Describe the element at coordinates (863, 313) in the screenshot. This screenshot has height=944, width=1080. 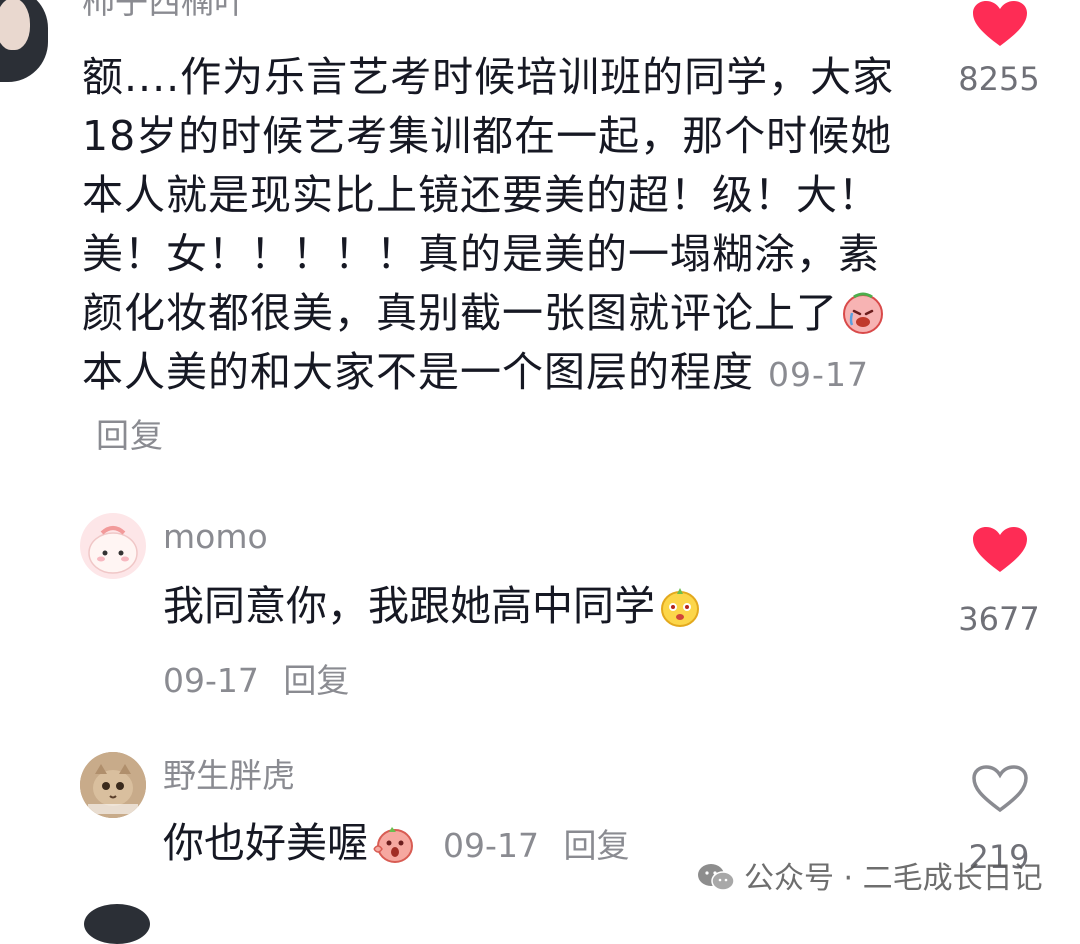
I see `crying-face-emoji-icon` at that location.